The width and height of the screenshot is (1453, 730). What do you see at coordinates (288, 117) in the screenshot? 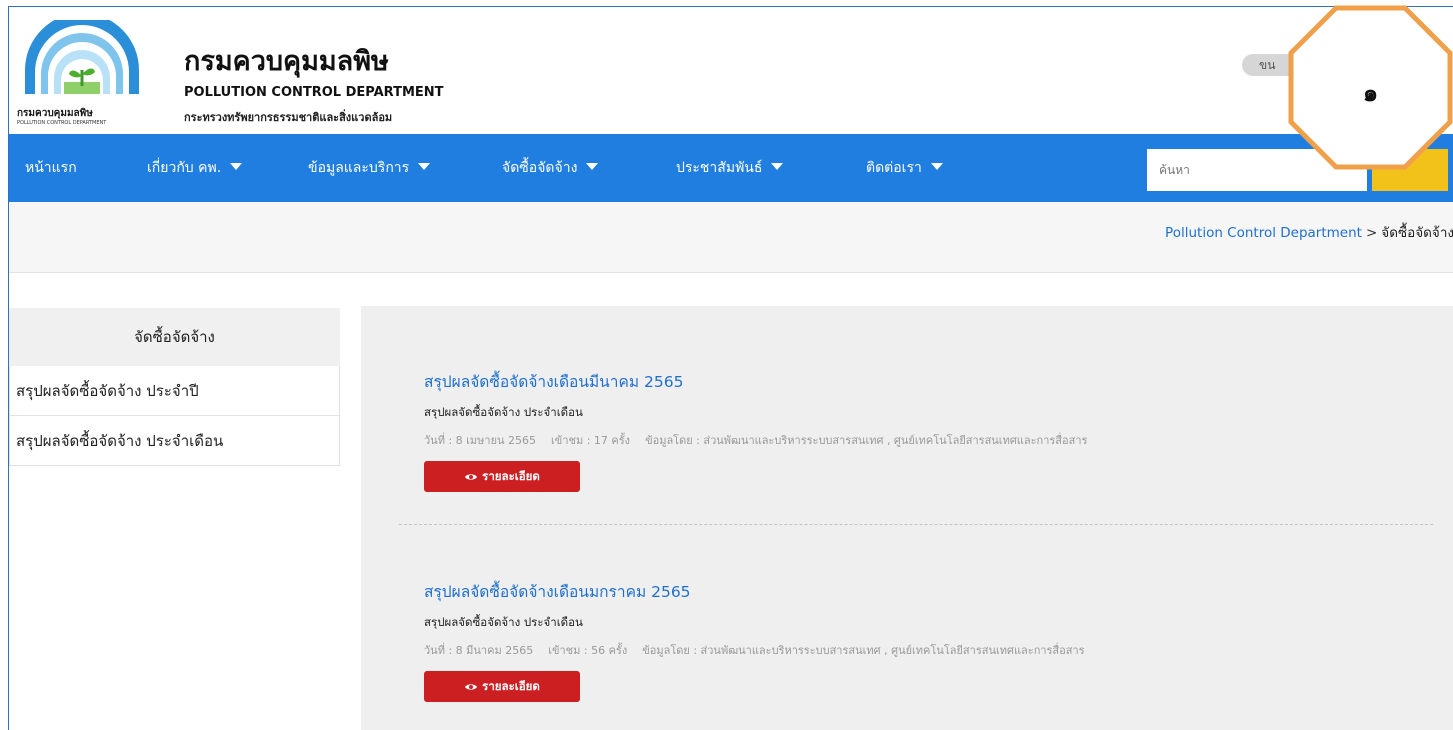
I see `ministry-name: กระทรวงทรัพยากรธรรมชาติและสิ่งแวดล้อม` at bounding box center [288, 117].